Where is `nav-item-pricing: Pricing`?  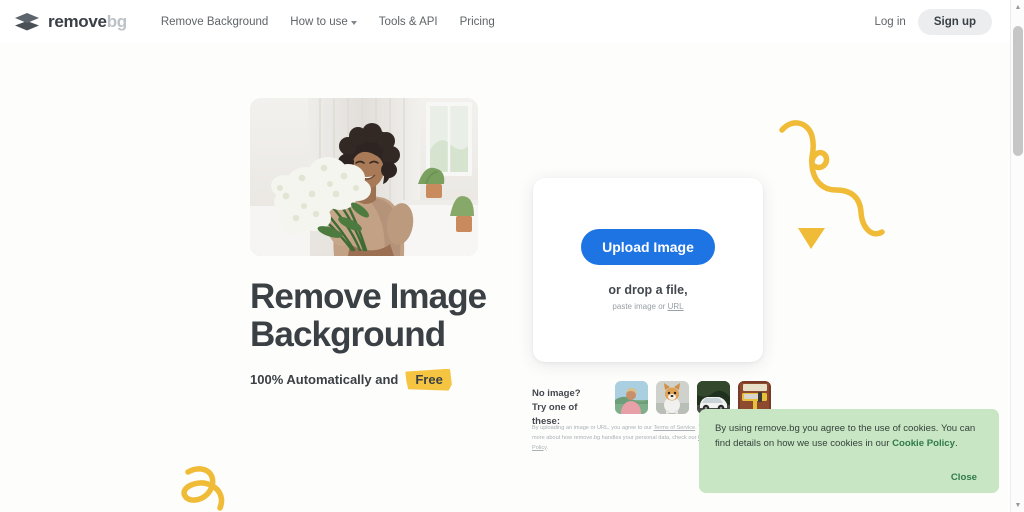
nav-item-pricing: Pricing is located at coordinates (477, 22).